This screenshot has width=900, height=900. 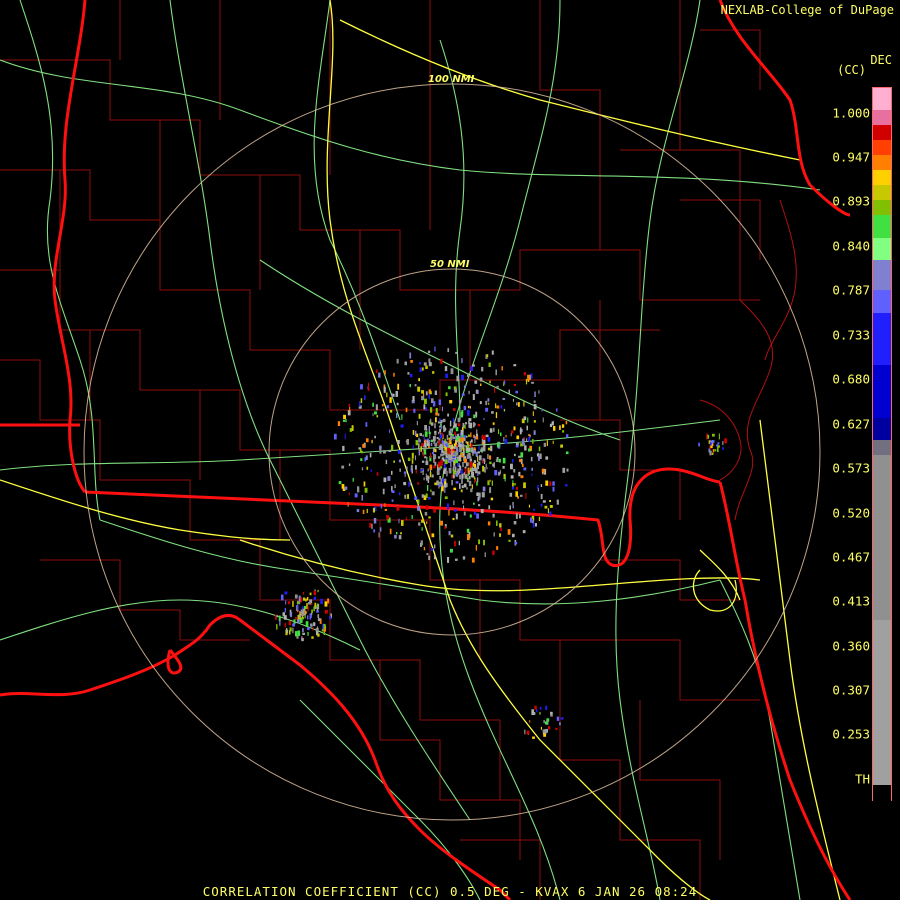 What do you see at coordinates (851, 379) in the screenshot?
I see `colorbar-label: 0.680` at bounding box center [851, 379].